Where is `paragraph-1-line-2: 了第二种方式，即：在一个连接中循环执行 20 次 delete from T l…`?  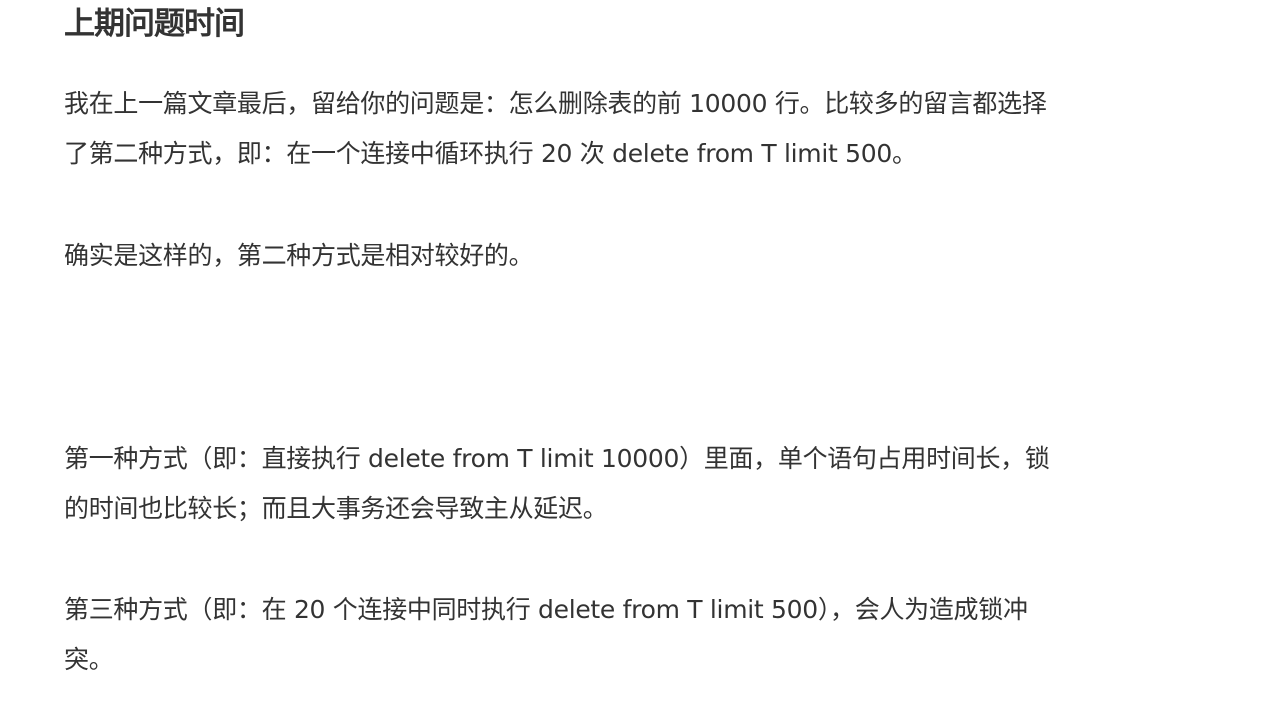 paragraph-1-line-2: 了第二种方式，即：在一个连接中循环执行 20 次 delete from T l… is located at coordinates (490, 153).